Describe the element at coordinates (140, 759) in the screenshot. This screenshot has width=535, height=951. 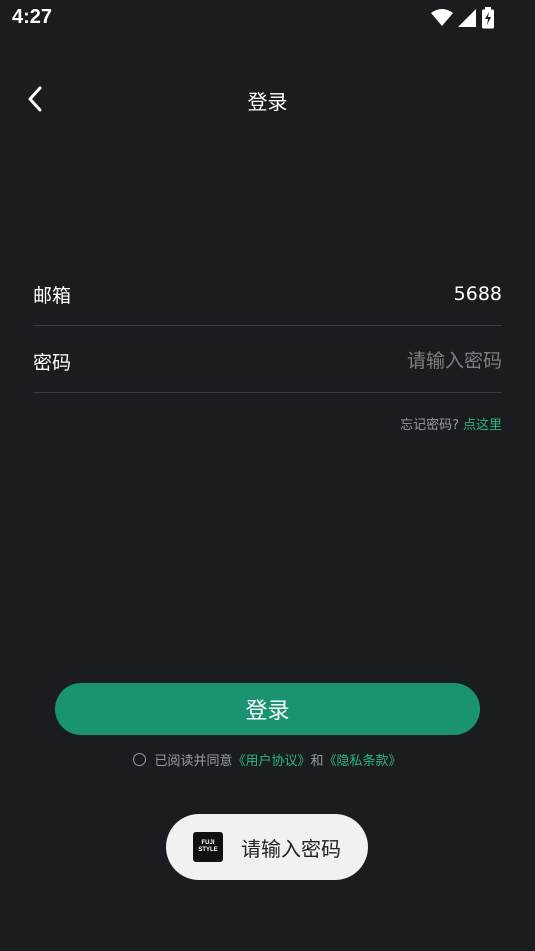
I see `agree-radio` at that location.